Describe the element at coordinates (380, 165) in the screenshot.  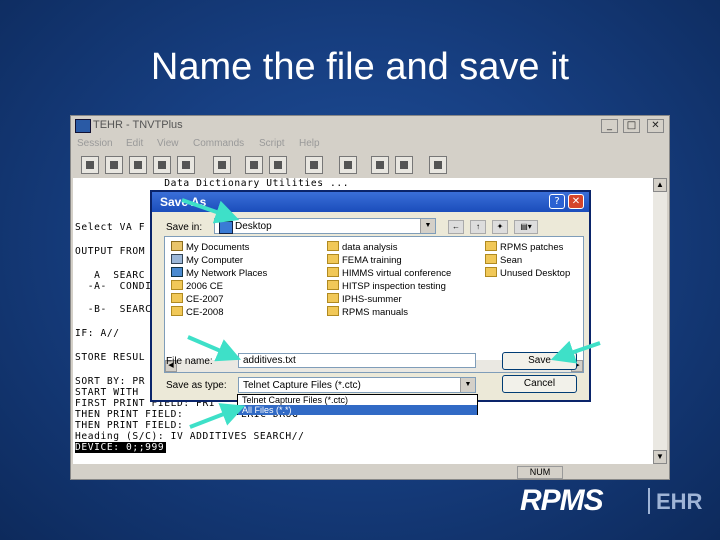
I see `connect-icon` at that location.